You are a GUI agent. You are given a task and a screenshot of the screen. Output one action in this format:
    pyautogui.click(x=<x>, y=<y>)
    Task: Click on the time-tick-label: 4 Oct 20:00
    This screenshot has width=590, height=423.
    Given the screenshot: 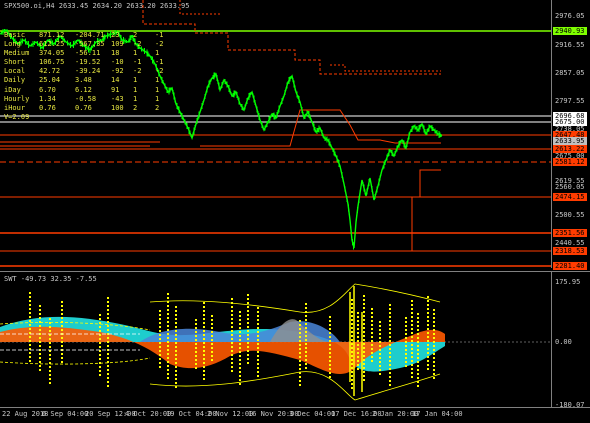 What is the action you would take?
    pyautogui.click(x=148, y=414)
    